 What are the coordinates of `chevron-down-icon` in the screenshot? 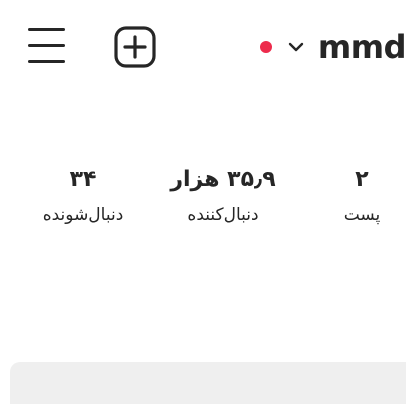 It's located at (296, 47).